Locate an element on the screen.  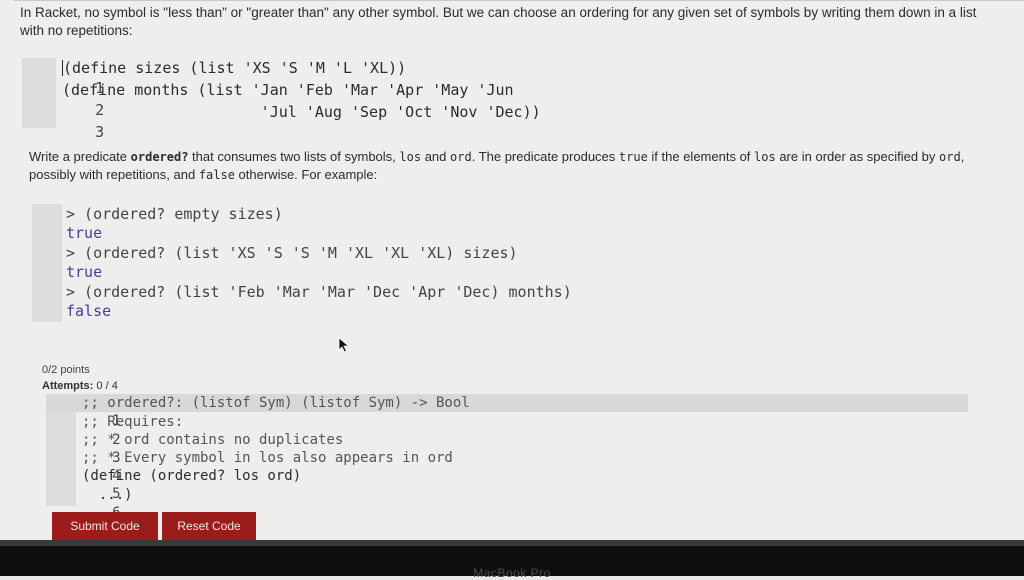
code-text: ;; * ord contains no duplicates is located at coordinates (213, 440).